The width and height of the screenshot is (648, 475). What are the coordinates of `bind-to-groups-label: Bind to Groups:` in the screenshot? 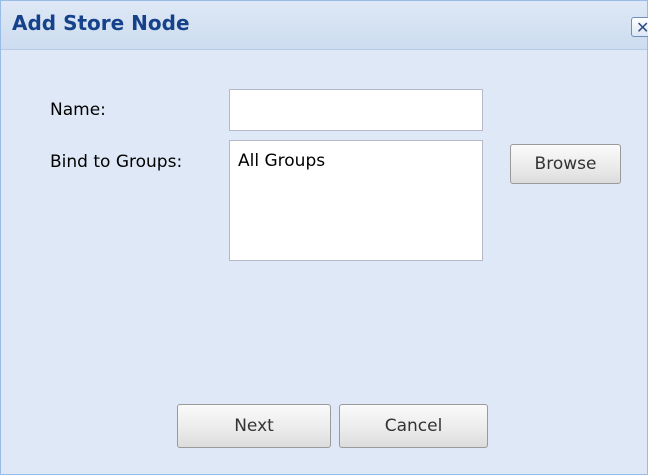 It's located at (116, 162).